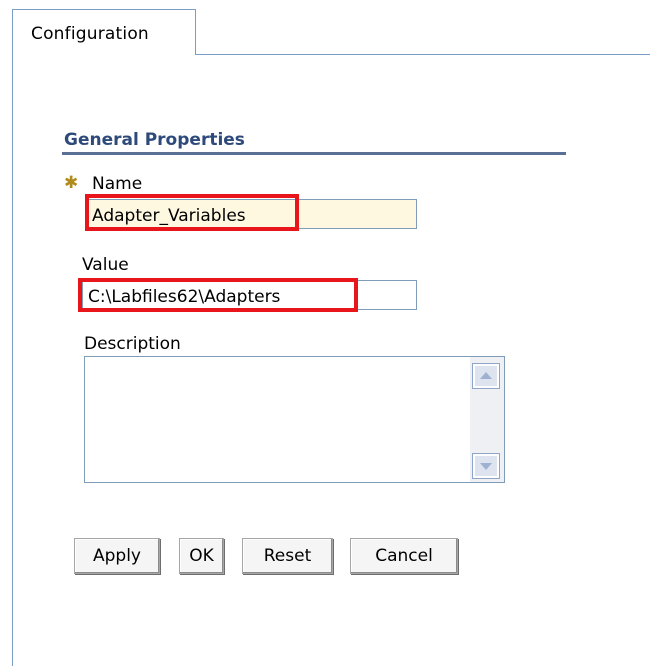  I want to click on ok-button: OK, so click(201, 556).